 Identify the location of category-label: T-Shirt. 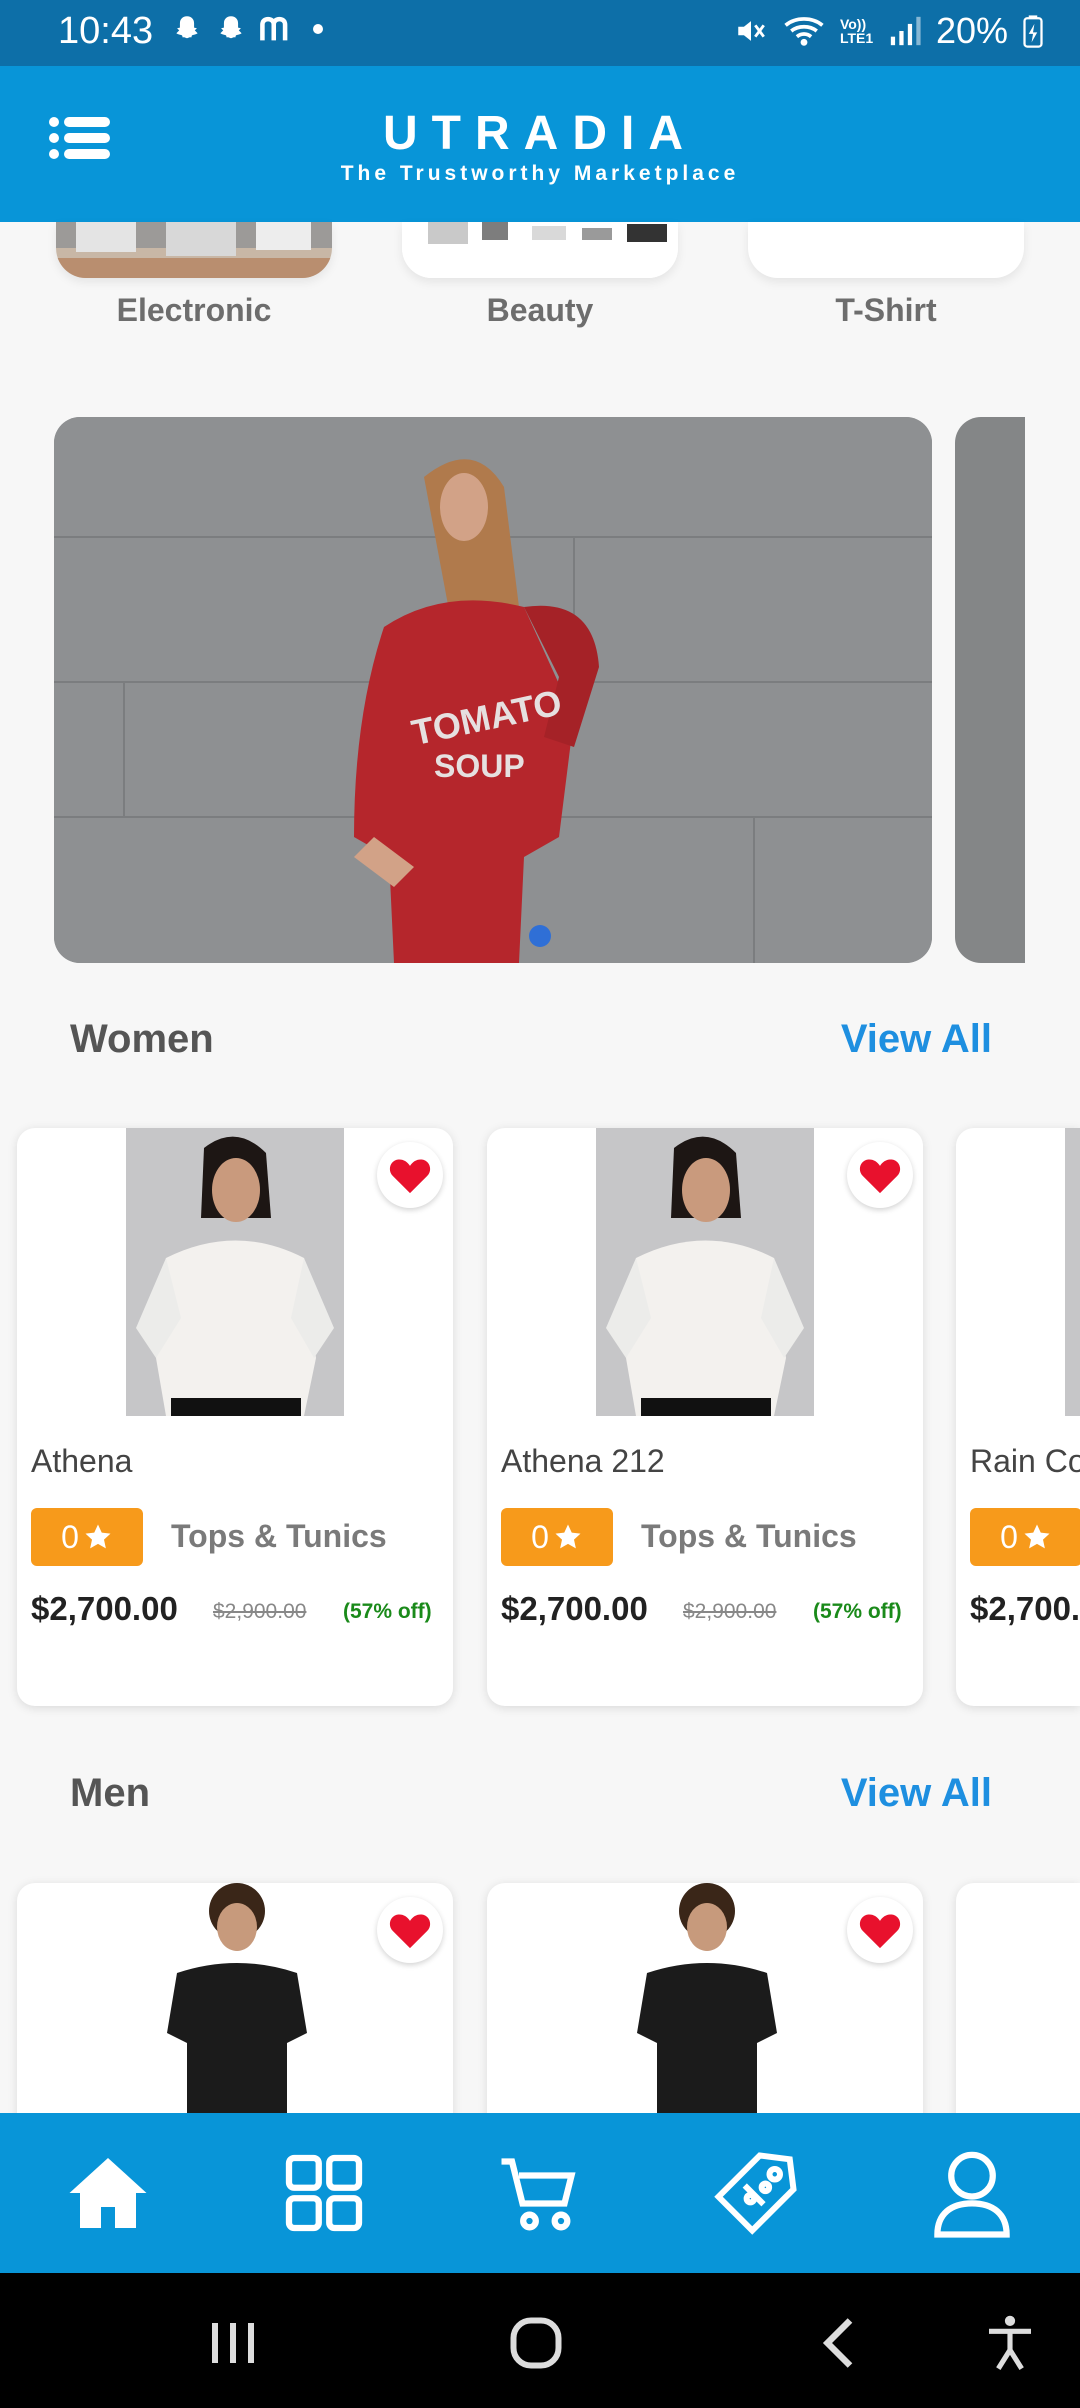
(886, 310).